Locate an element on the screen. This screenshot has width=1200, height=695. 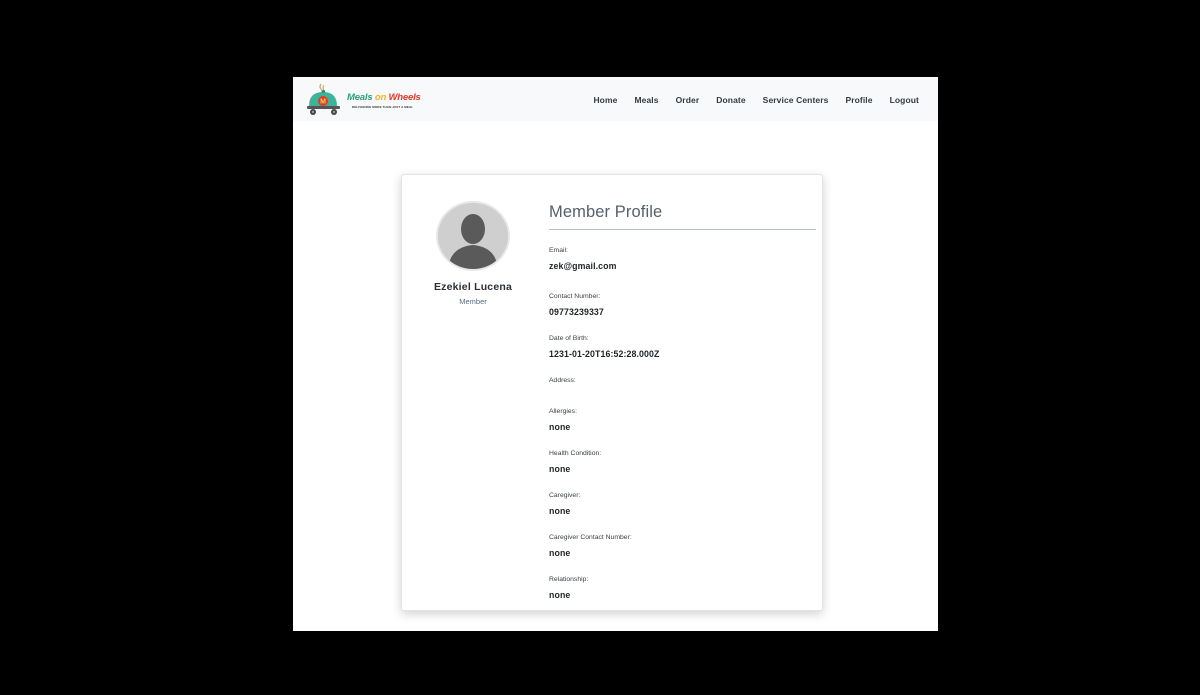
logo-letter: M is located at coordinates (323, 102).